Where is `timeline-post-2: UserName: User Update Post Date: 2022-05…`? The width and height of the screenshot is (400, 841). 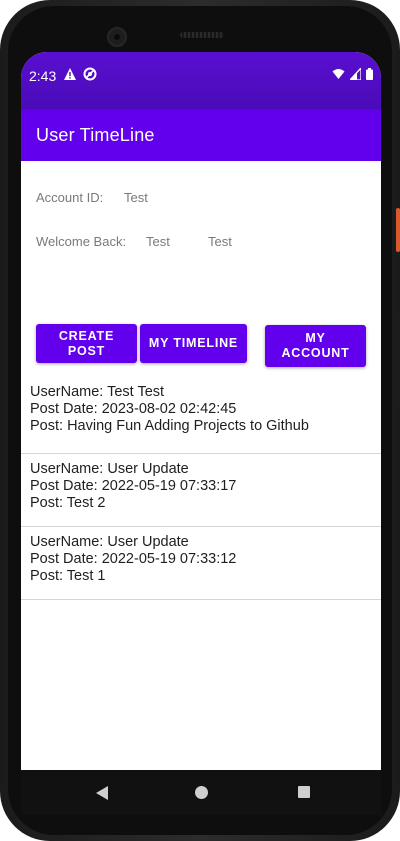 timeline-post-2: UserName: User Update Post Date: 2022-05… is located at coordinates (201, 490).